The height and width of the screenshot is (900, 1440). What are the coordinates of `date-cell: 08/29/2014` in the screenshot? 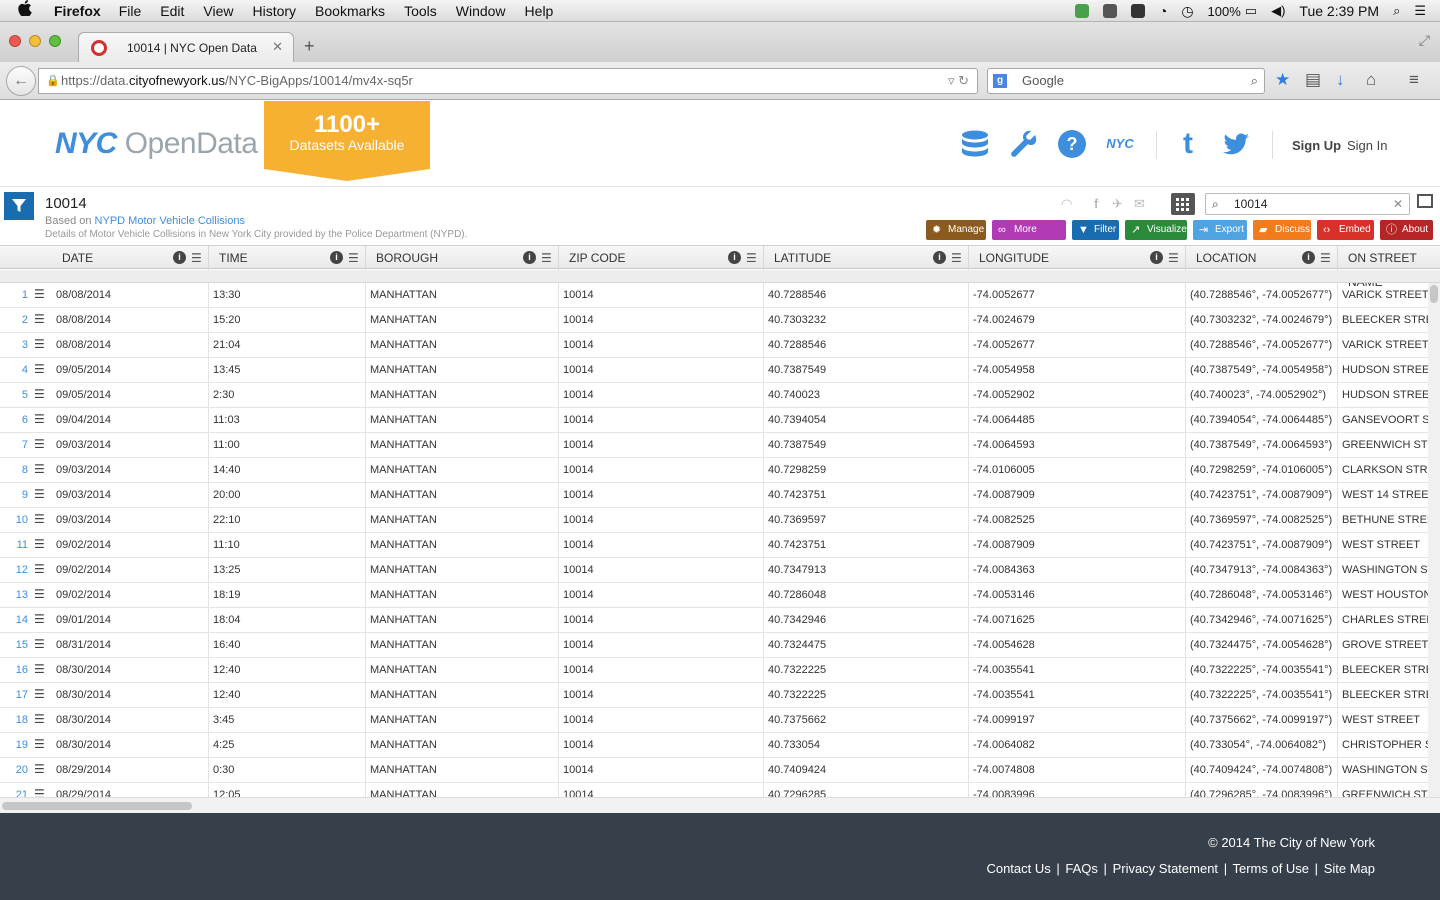 It's located at (130, 790).